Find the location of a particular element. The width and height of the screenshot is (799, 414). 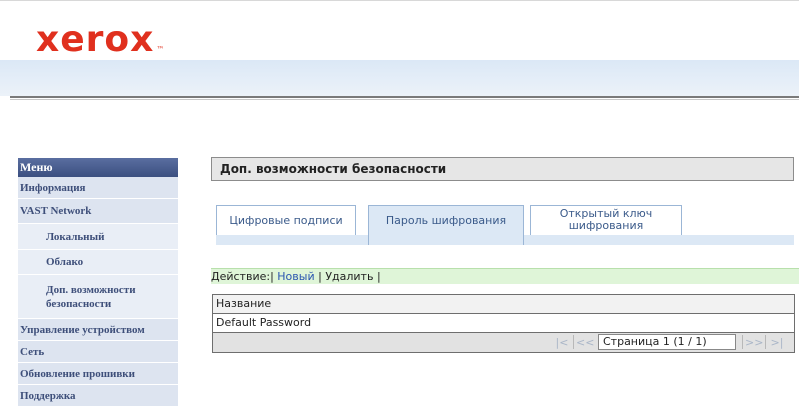

action-label: Действие:| is located at coordinates (242, 276).